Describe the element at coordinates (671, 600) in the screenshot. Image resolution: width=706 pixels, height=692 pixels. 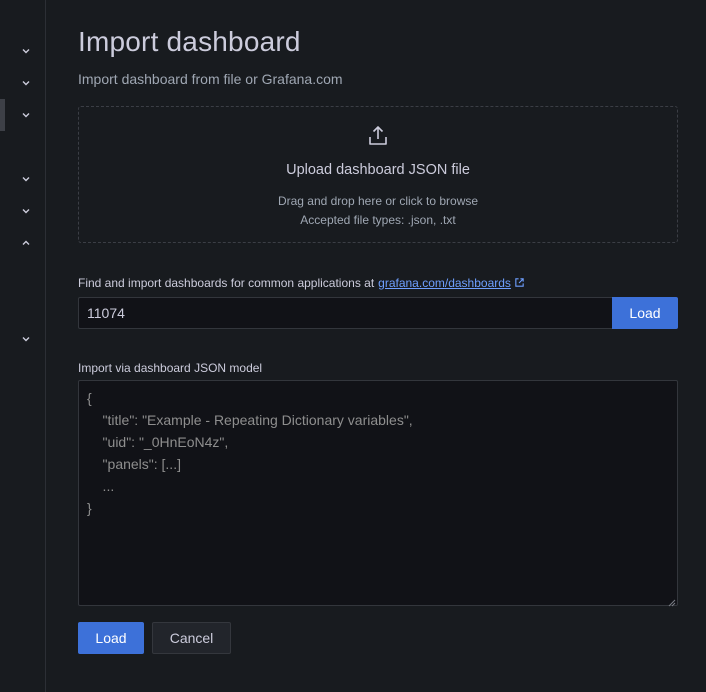
I see `resize-handle-icon` at that location.